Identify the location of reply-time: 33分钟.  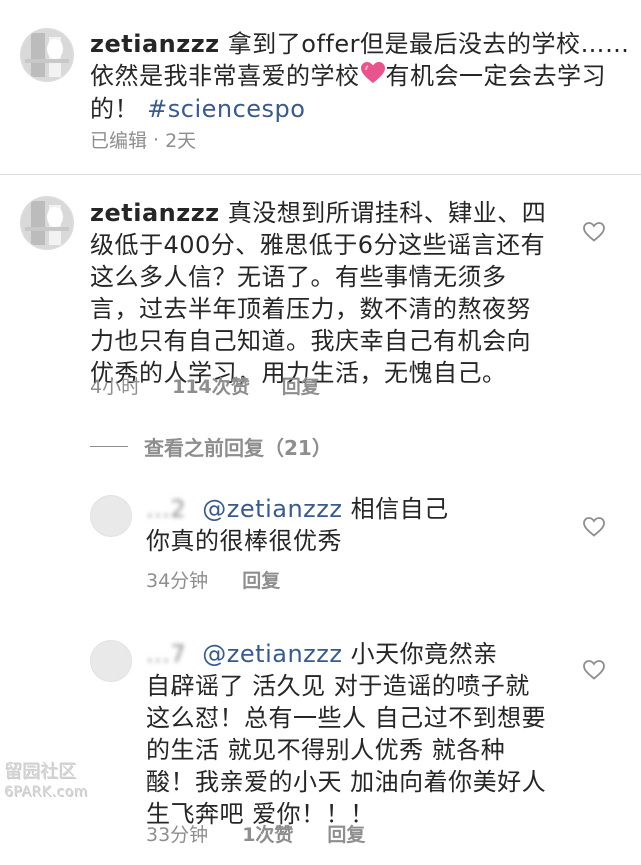
(177, 835).